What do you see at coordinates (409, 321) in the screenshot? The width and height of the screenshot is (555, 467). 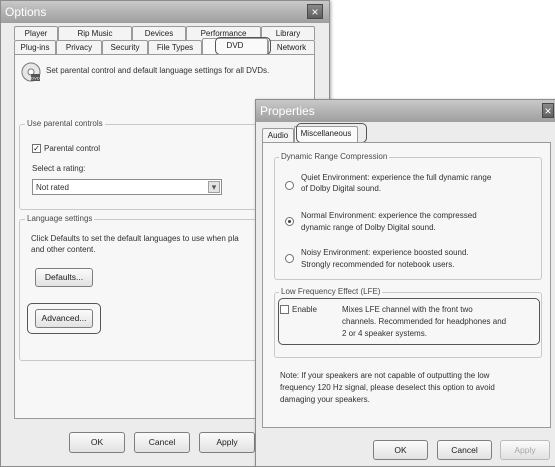 I see `lfe-highlight` at bounding box center [409, 321].